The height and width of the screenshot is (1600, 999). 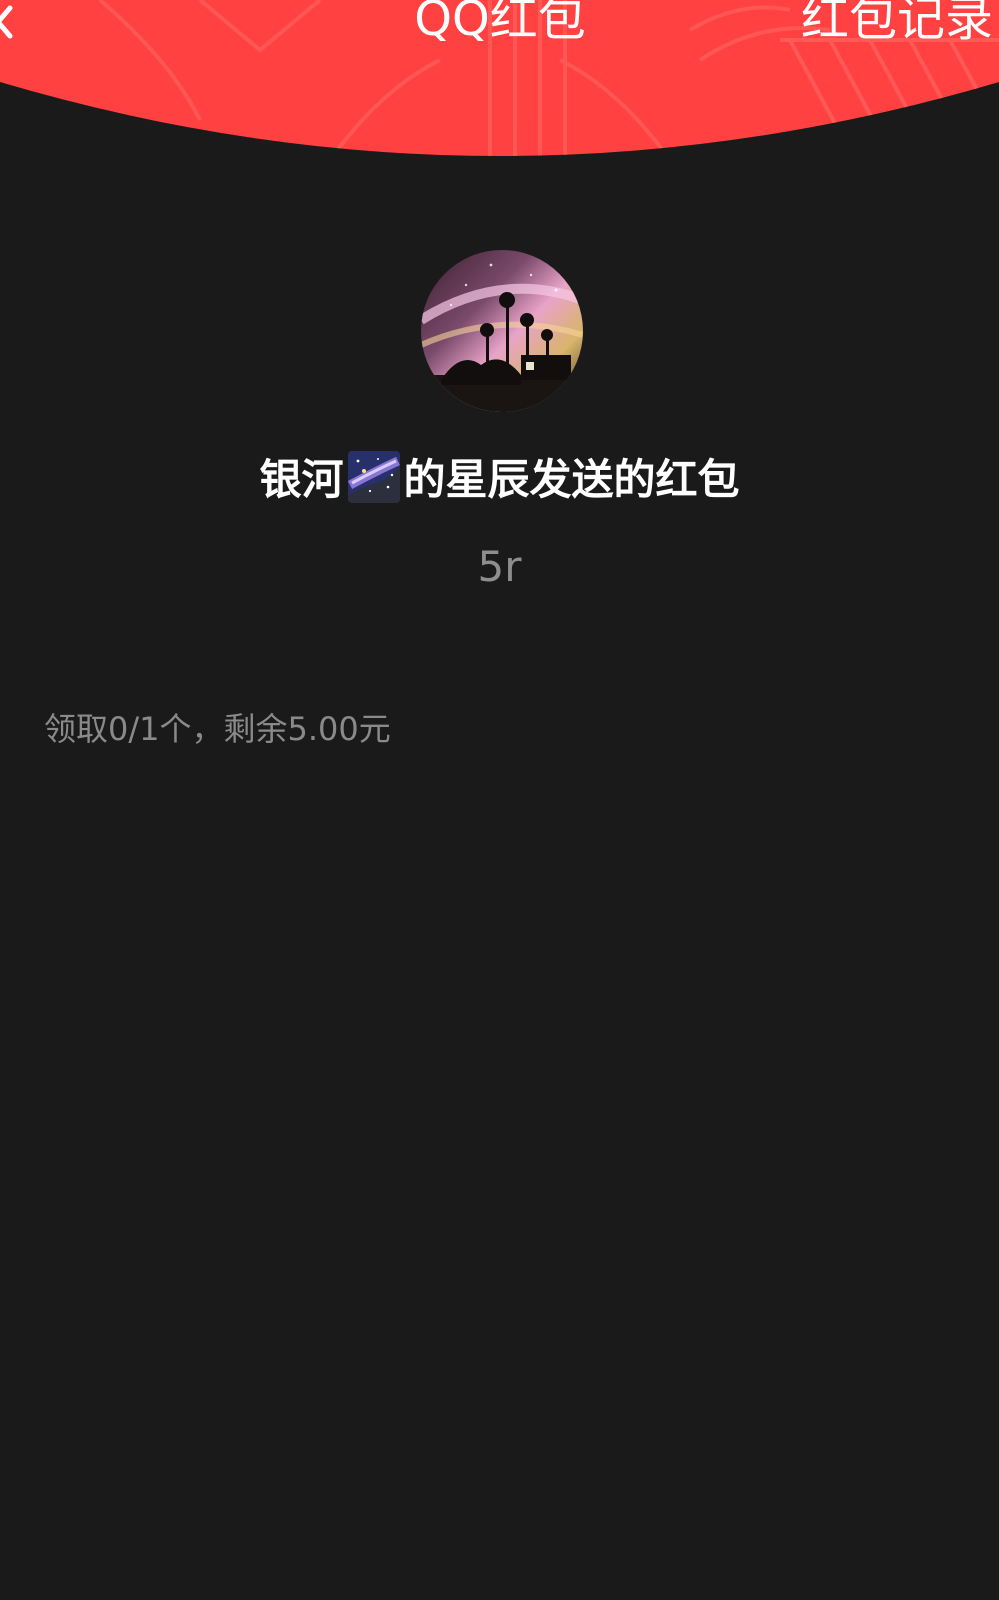 I want to click on sender-name-part2: 的星辰发送的红包, so click(x=571, y=479).